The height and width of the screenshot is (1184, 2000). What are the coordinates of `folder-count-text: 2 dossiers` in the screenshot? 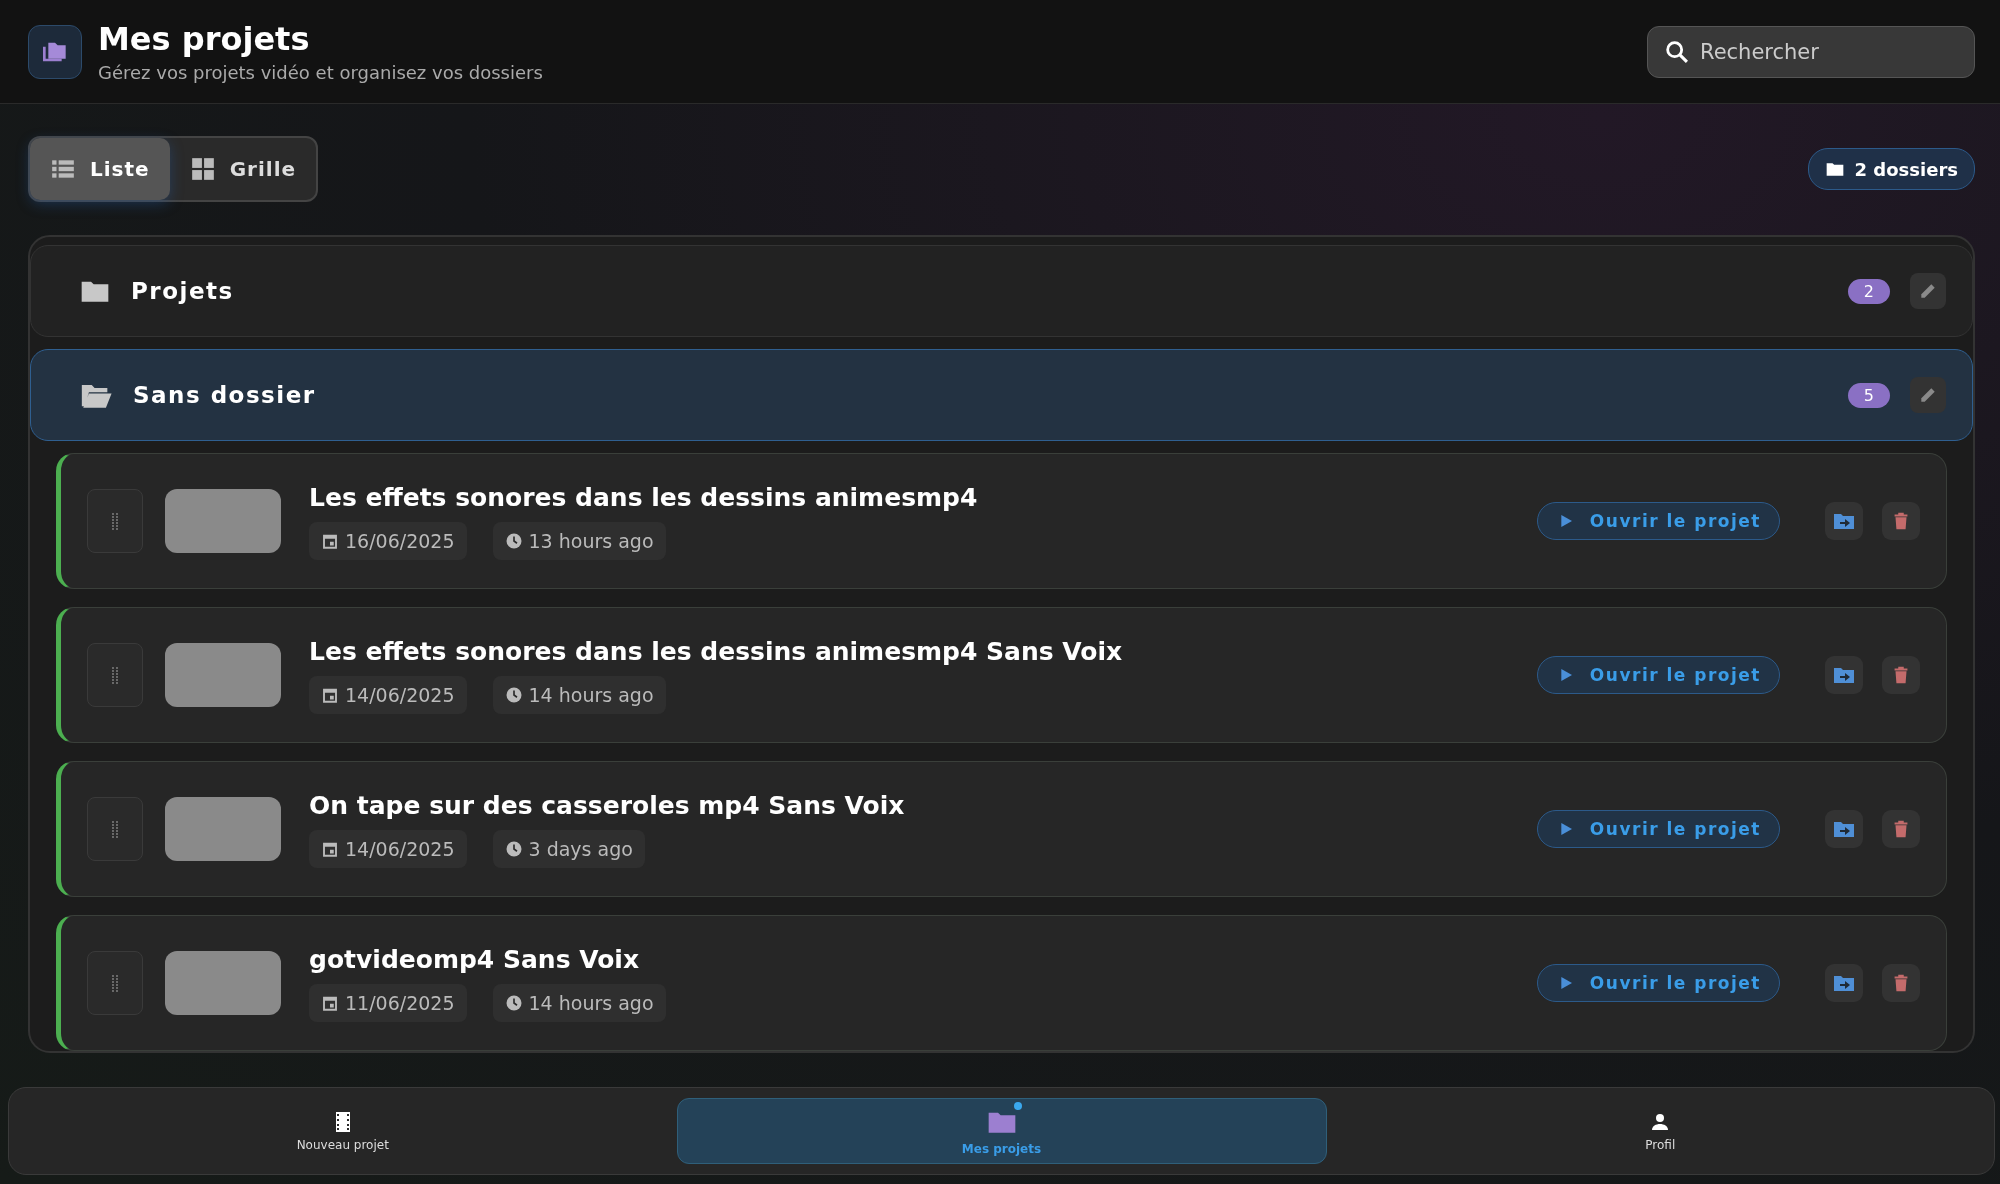 It's located at (1906, 169).